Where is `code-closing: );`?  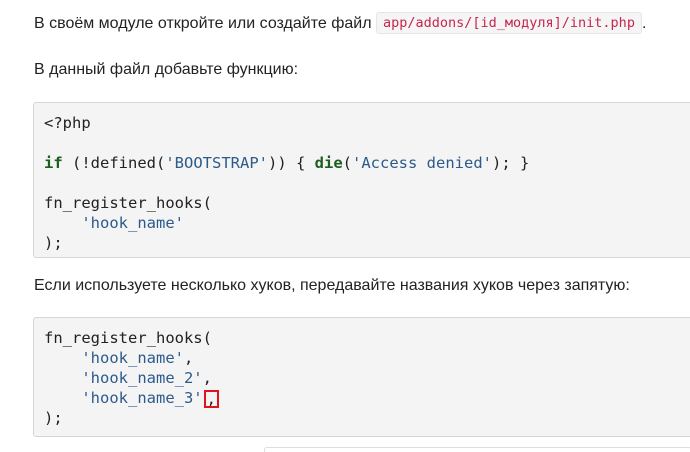
code-closing: ); is located at coordinates (53, 243).